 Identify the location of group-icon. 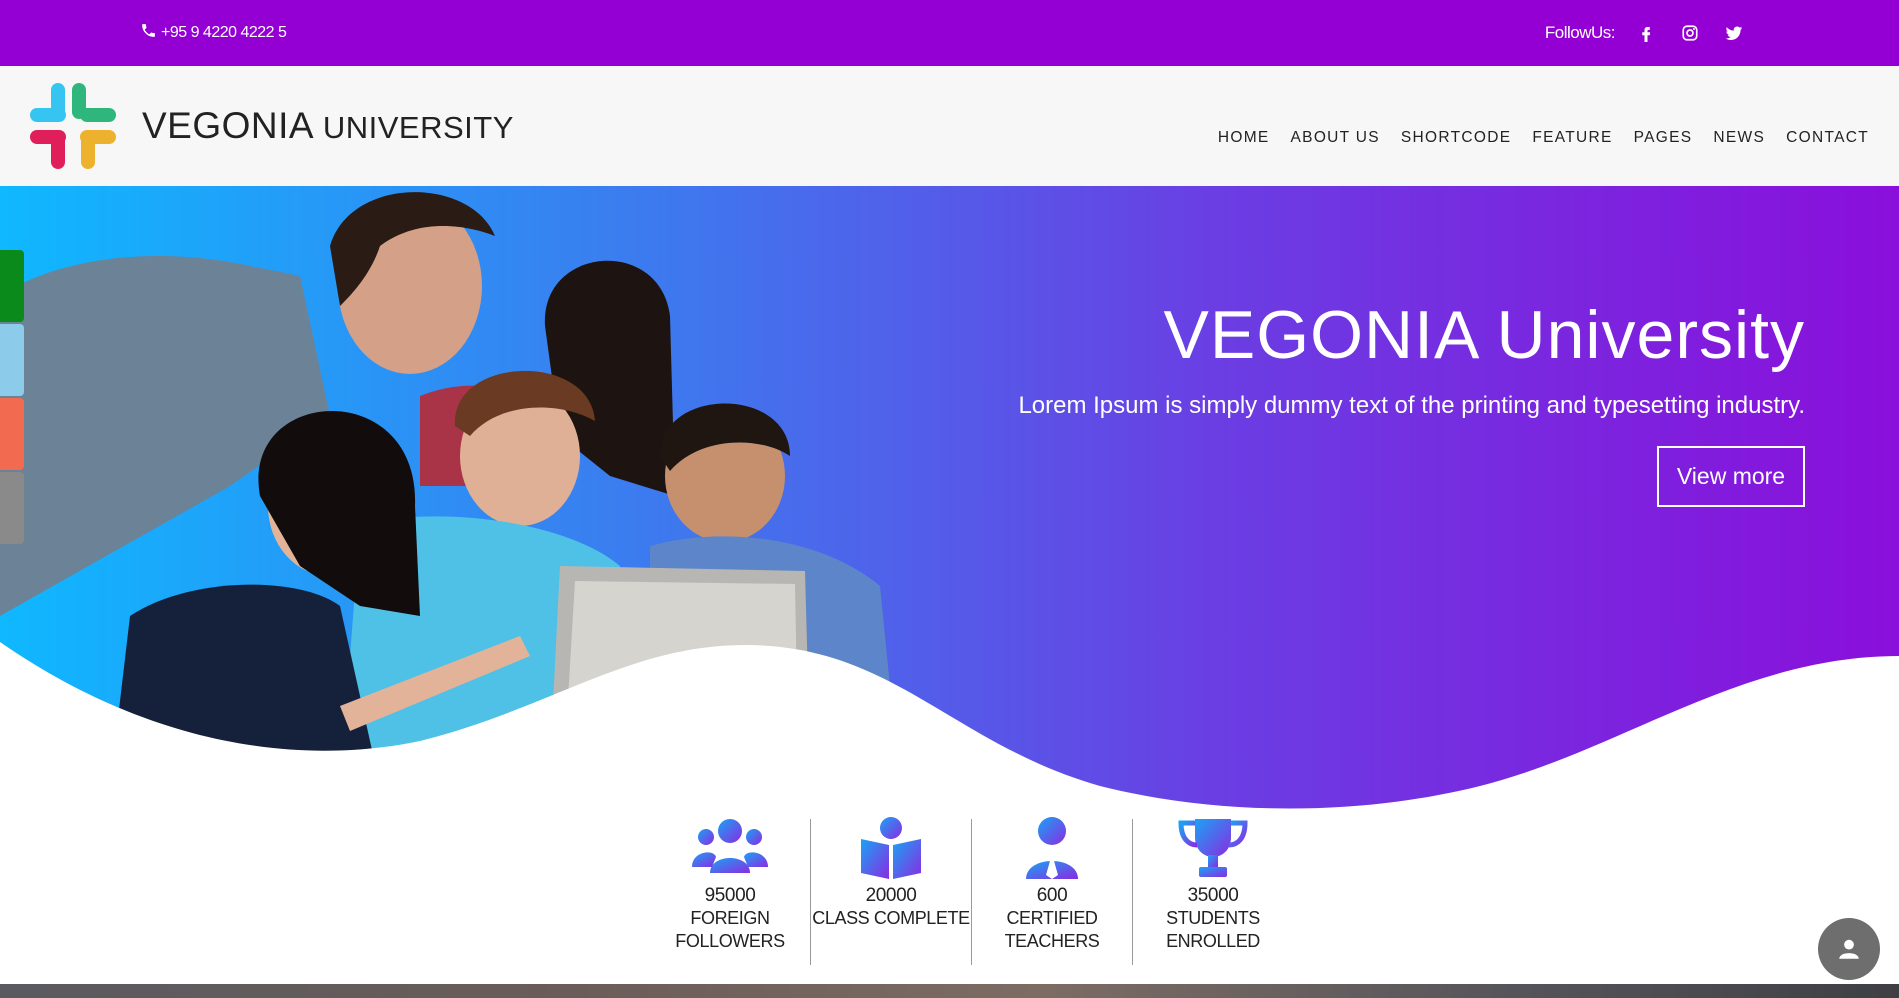
(730, 846).